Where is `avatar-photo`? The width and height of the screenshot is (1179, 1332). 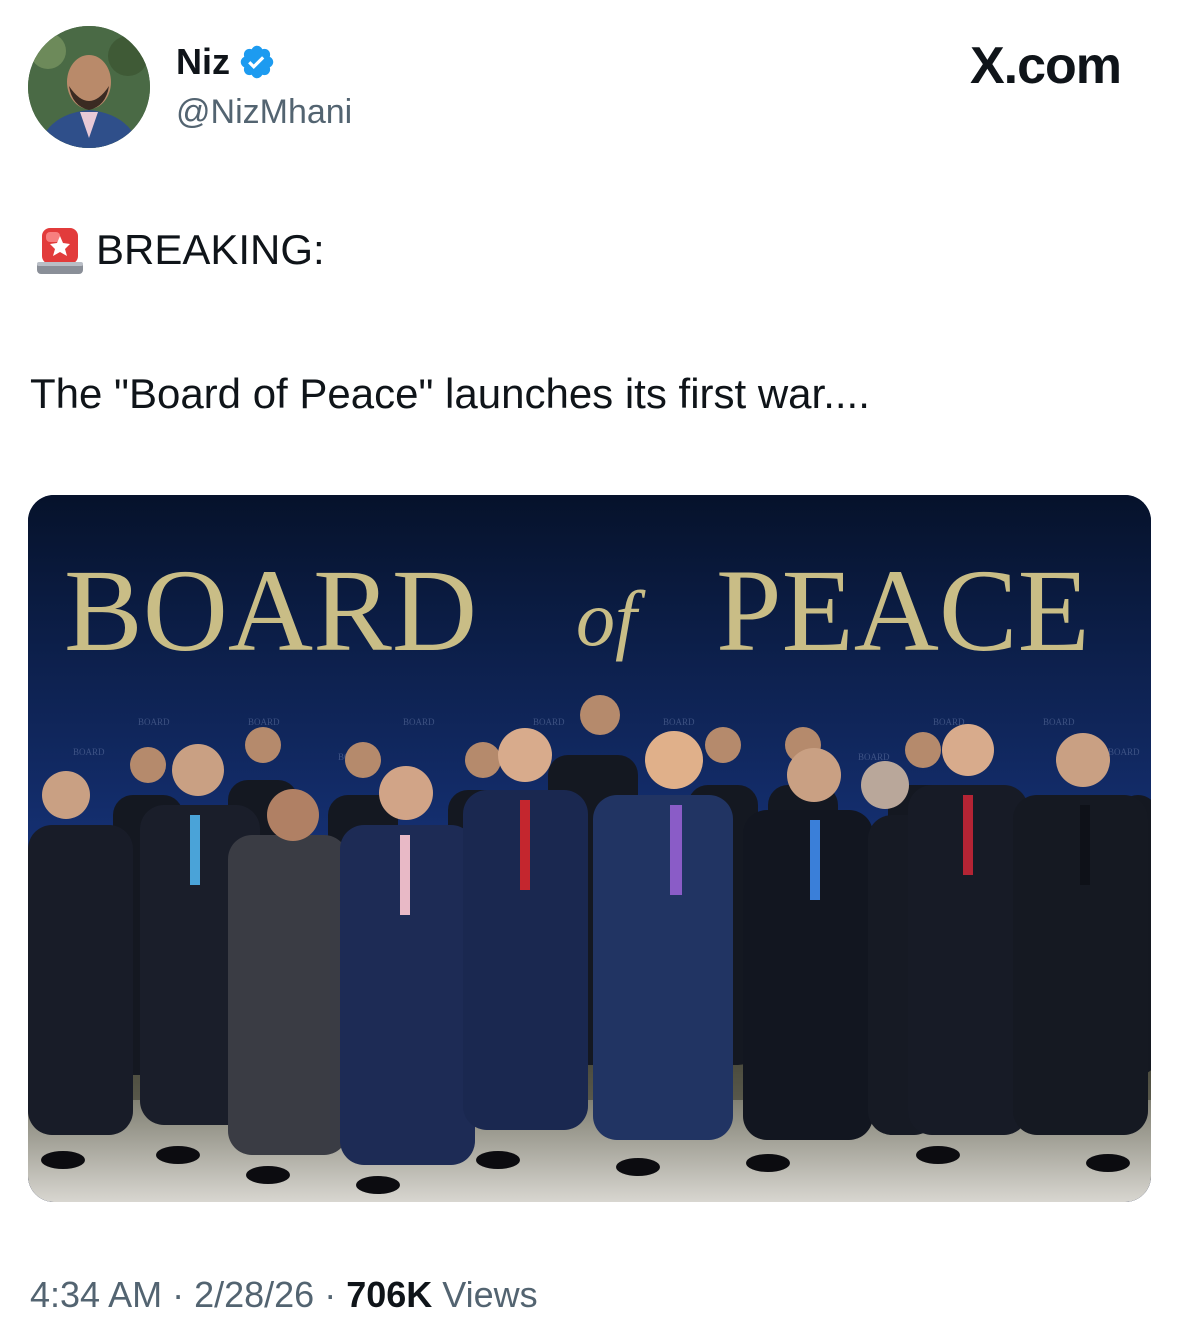 avatar-photo is located at coordinates (89, 87).